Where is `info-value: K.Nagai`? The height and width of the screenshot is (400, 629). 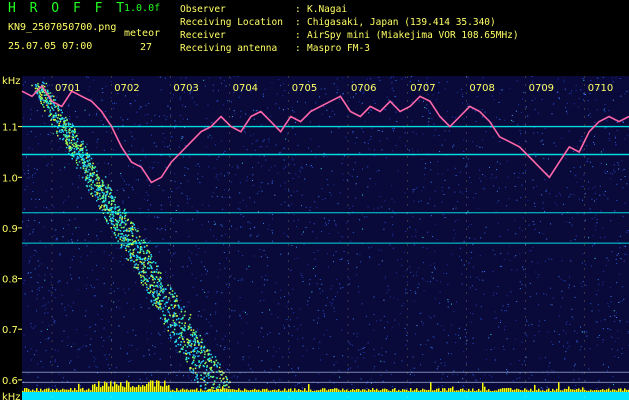 info-value: K.Nagai is located at coordinates (327, 9).